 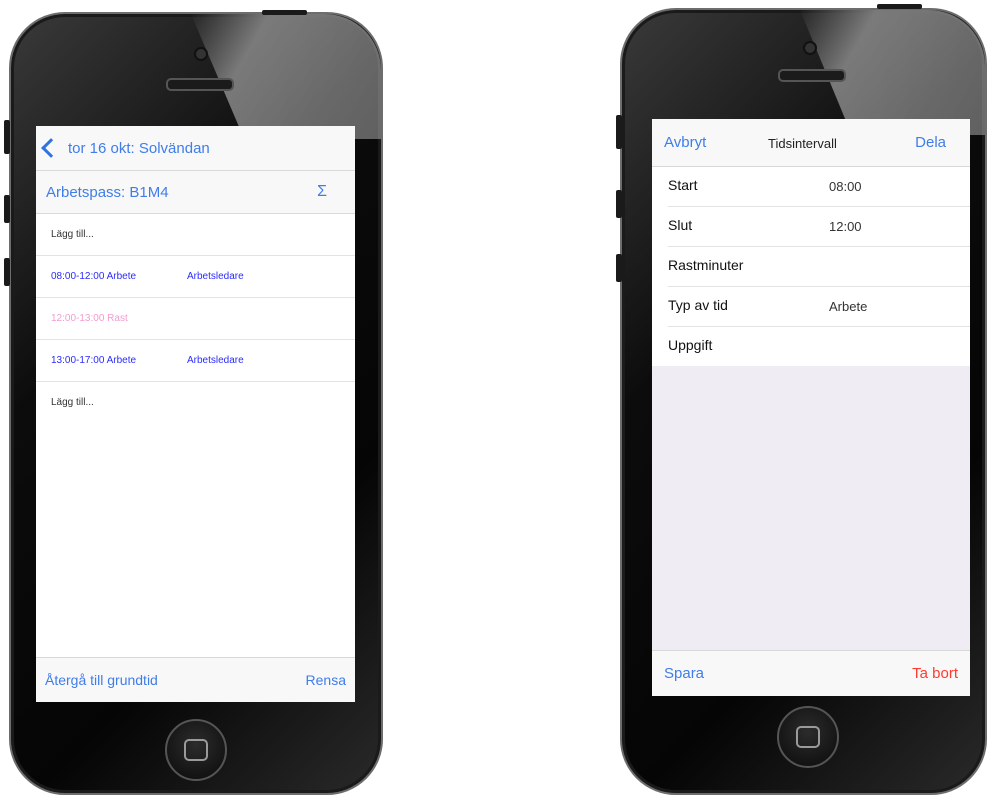 What do you see at coordinates (680, 225) in the screenshot?
I see `field-label: Slut` at bounding box center [680, 225].